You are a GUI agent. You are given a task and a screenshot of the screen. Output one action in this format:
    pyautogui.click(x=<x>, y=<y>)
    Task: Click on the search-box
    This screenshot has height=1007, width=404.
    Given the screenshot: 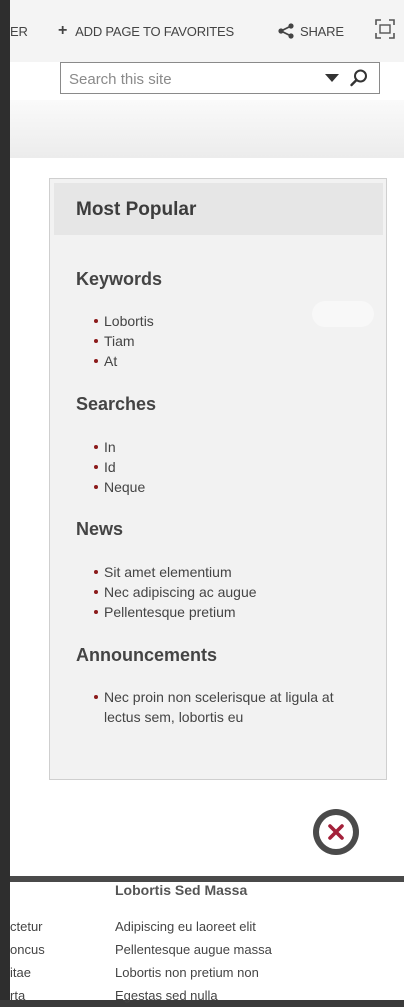 What is the action you would take?
    pyautogui.click(x=220, y=78)
    